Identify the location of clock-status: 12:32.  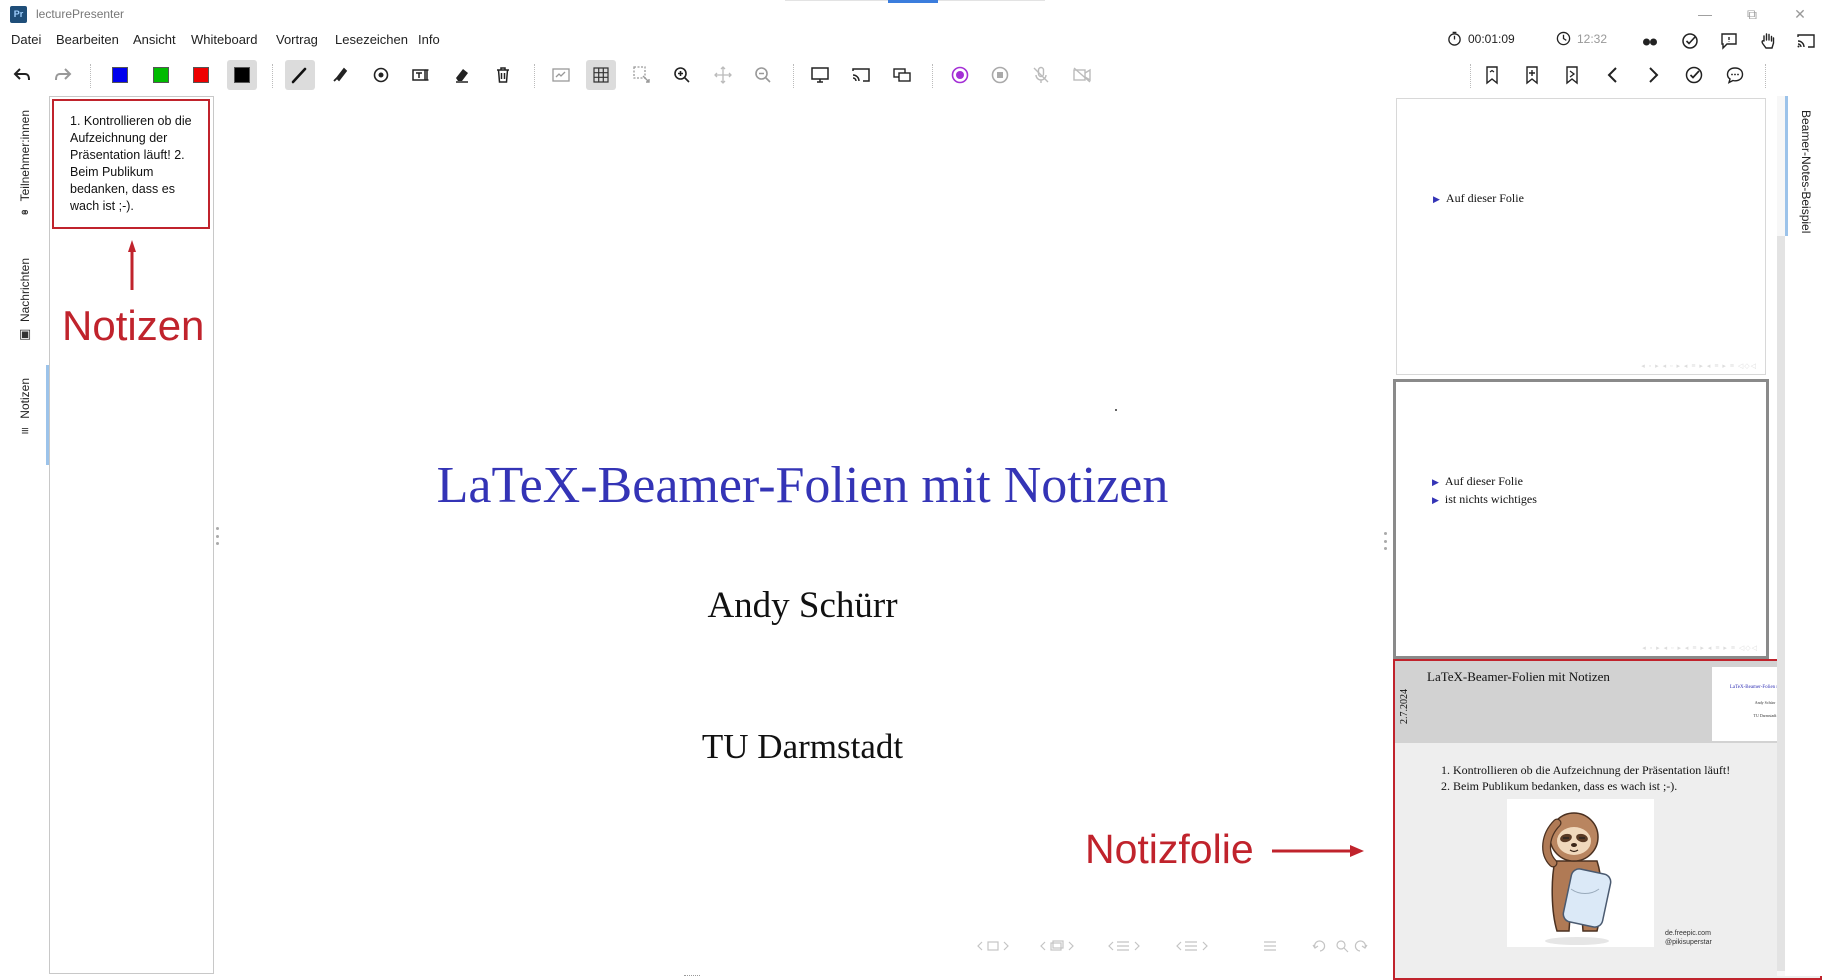
(1581, 38).